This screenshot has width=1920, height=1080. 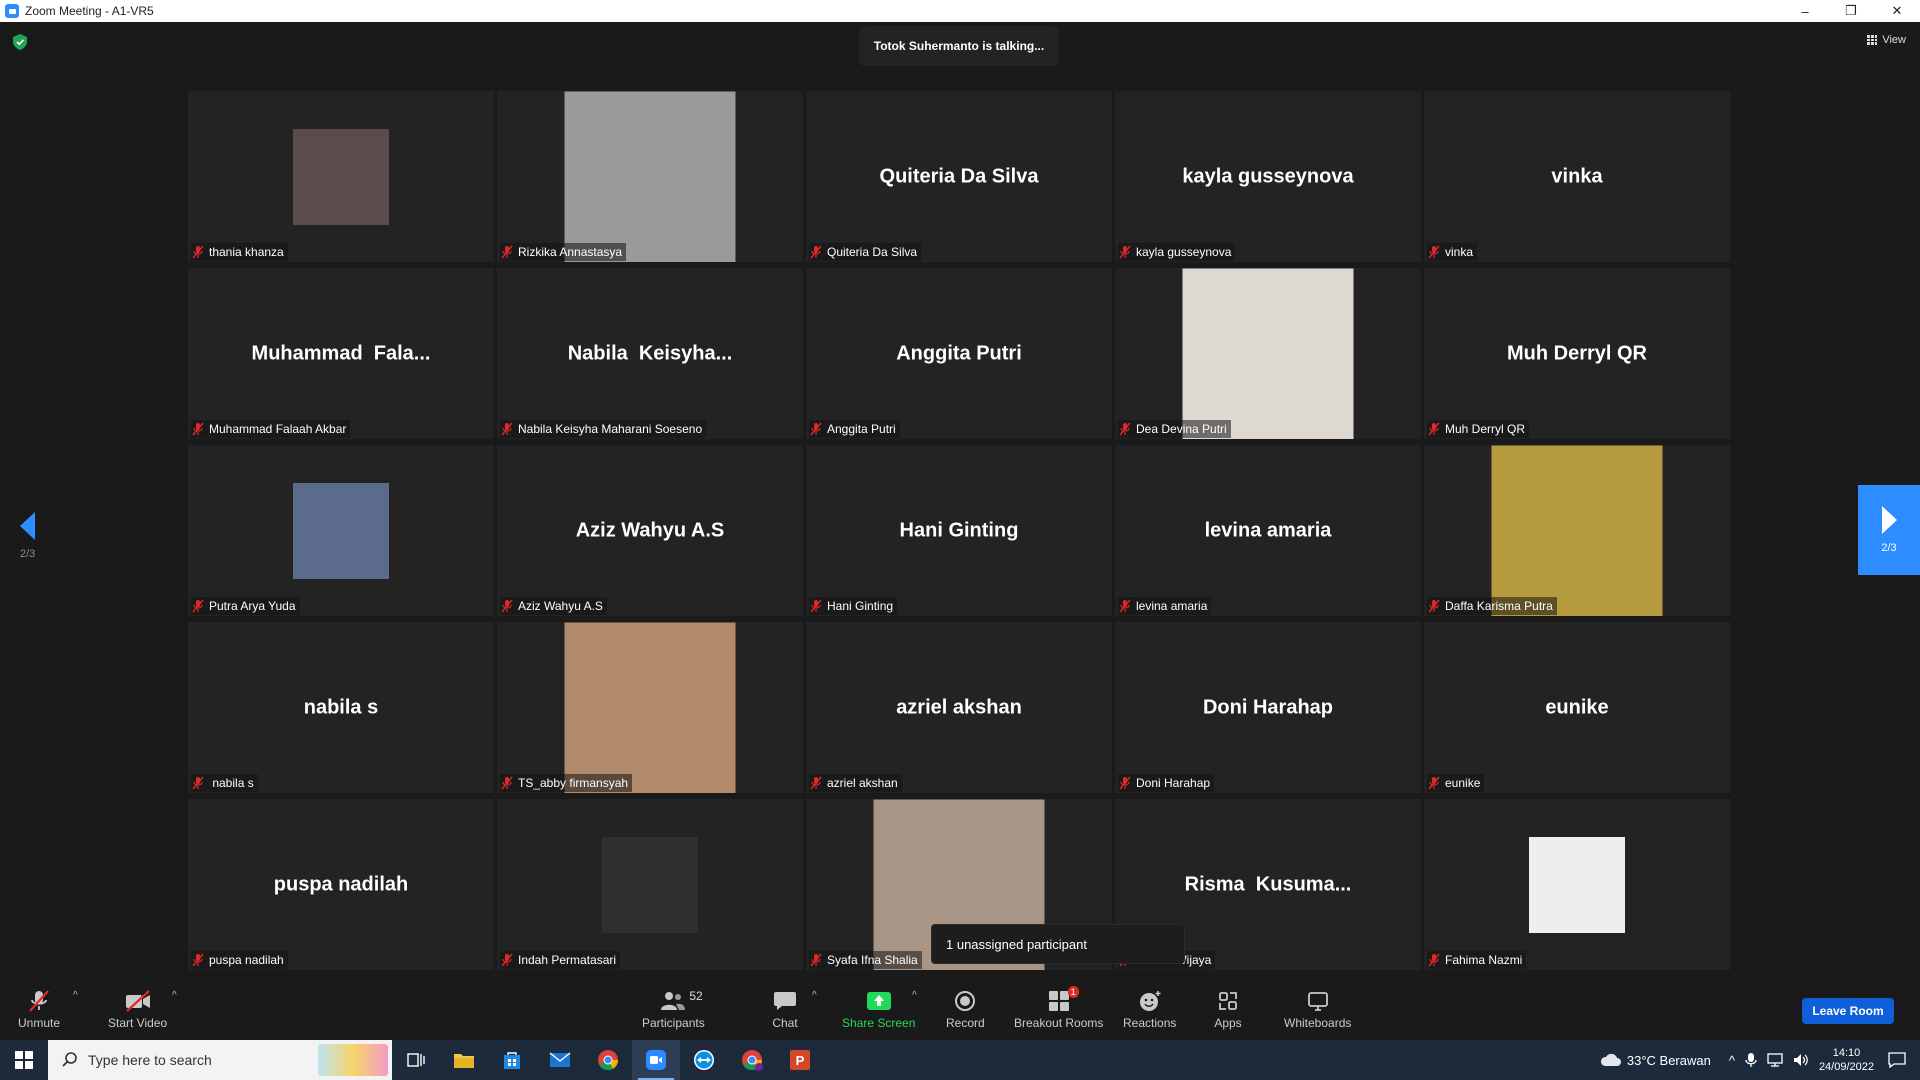 What do you see at coordinates (1775, 1060) in the screenshot?
I see `network-icon` at bounding box center [1775, 1060].